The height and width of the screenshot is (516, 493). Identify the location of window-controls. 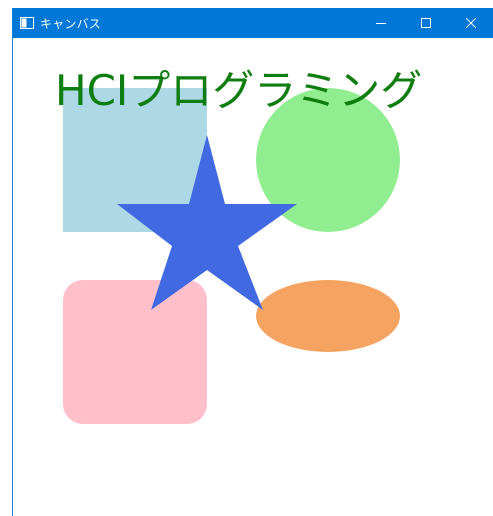
(425, 23).